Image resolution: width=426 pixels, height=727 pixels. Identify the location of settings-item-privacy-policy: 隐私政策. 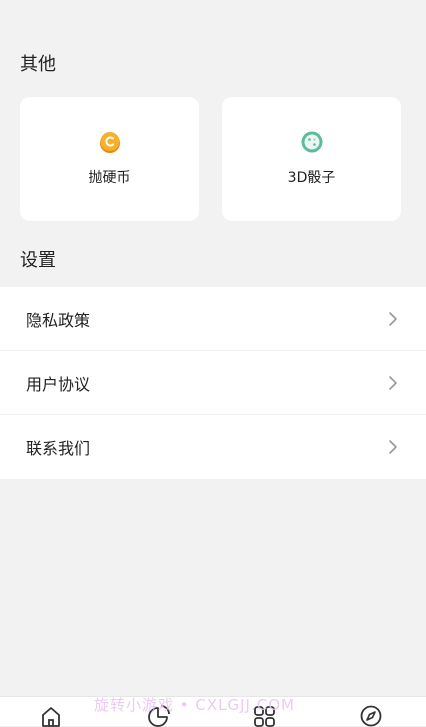
(213, 319).